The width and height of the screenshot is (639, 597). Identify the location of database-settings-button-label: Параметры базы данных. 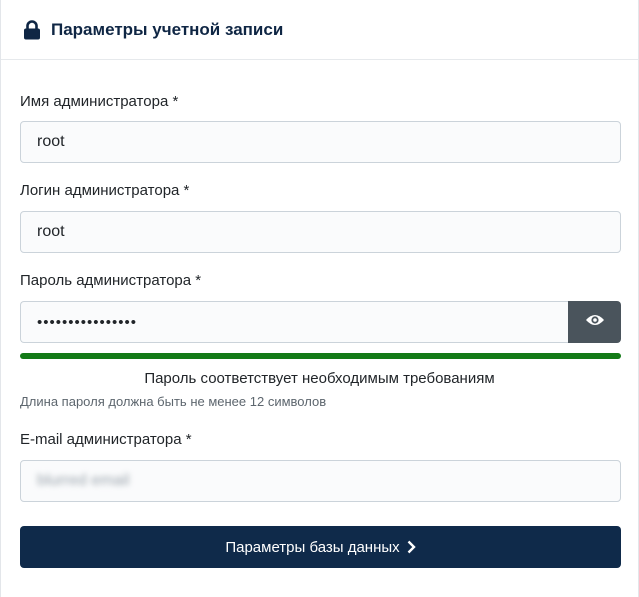
(312, 547).